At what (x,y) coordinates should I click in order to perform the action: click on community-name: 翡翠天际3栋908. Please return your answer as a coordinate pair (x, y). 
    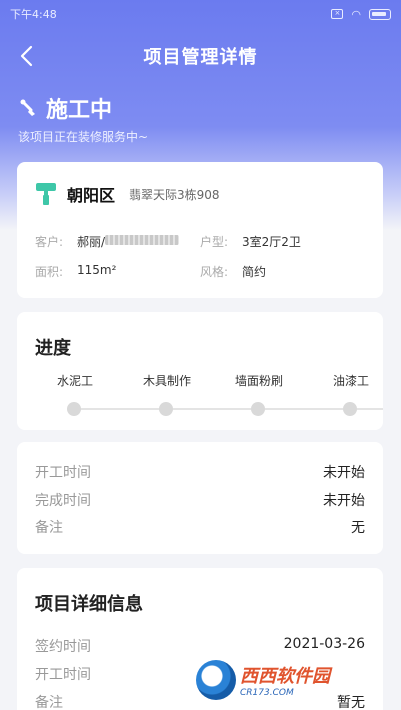
    Looking at the image, I should click on (174, 194).